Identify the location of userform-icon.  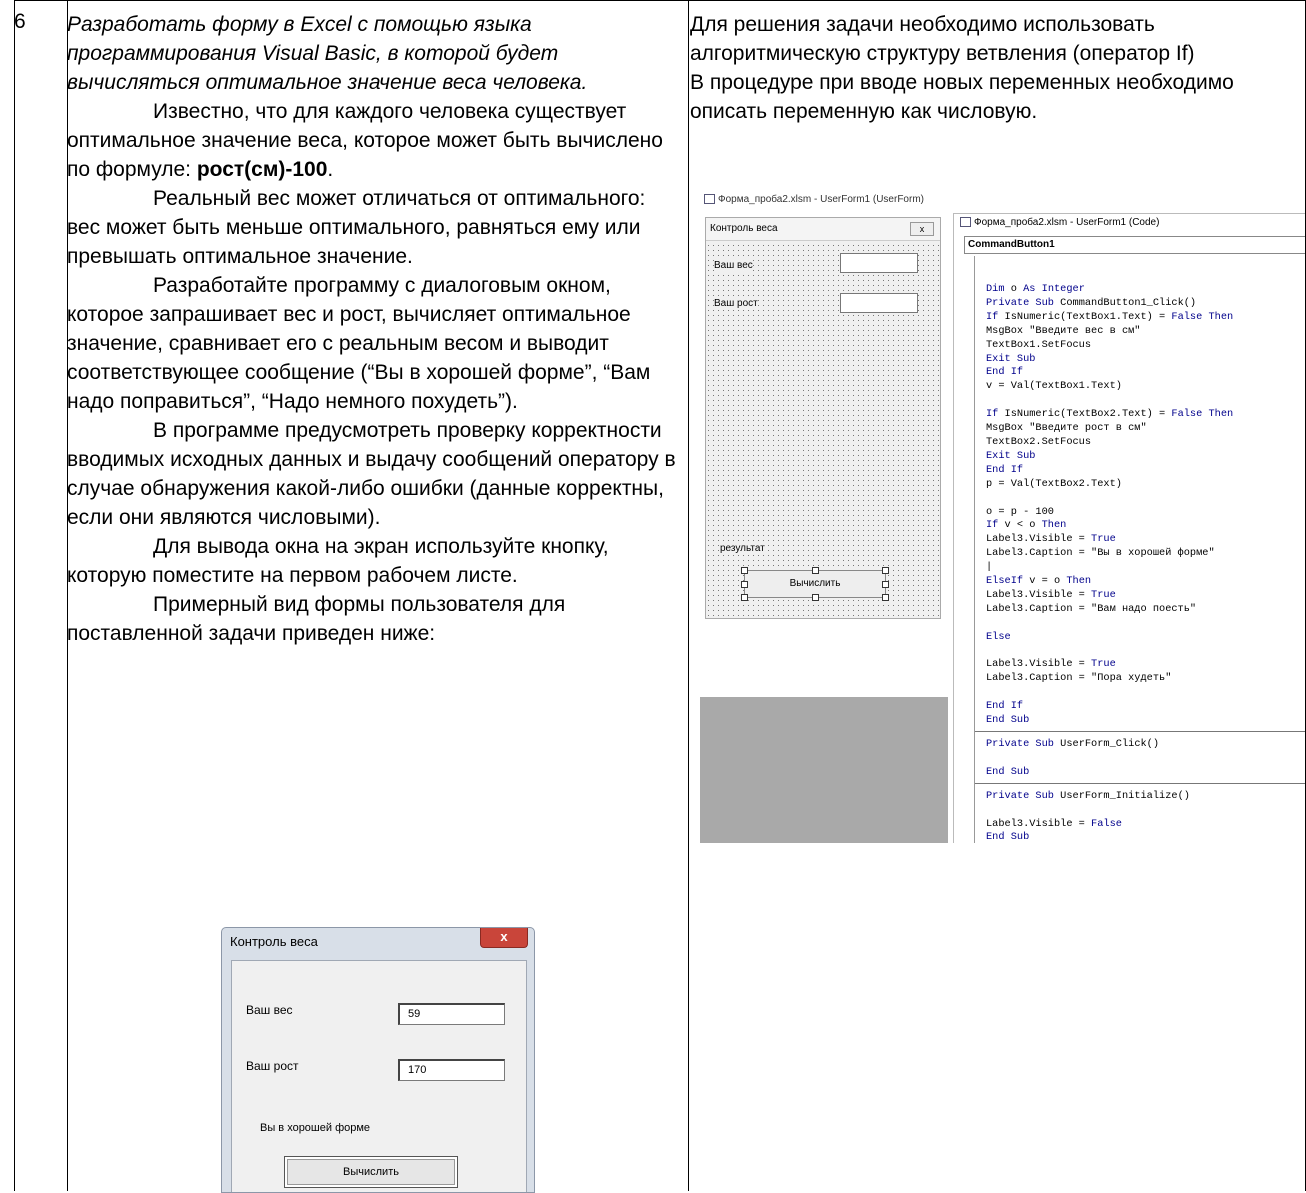
(709, 199).